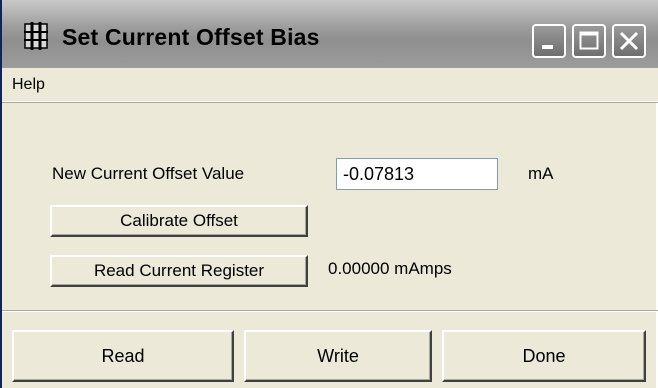 The image size is (658, 388). I want to click on maximize-icon, so click(589, 40).